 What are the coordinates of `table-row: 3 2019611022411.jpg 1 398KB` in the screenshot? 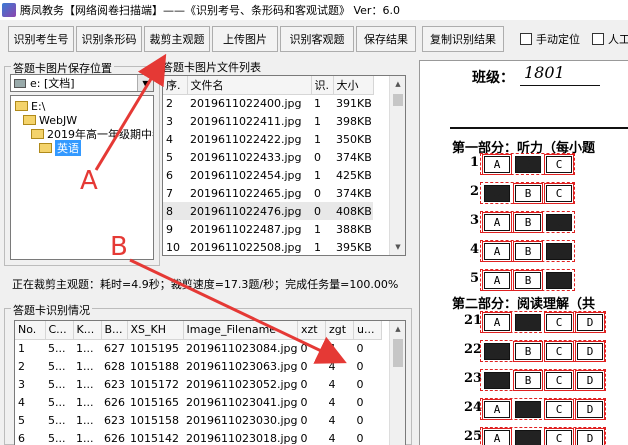 It's located at (268, 121).